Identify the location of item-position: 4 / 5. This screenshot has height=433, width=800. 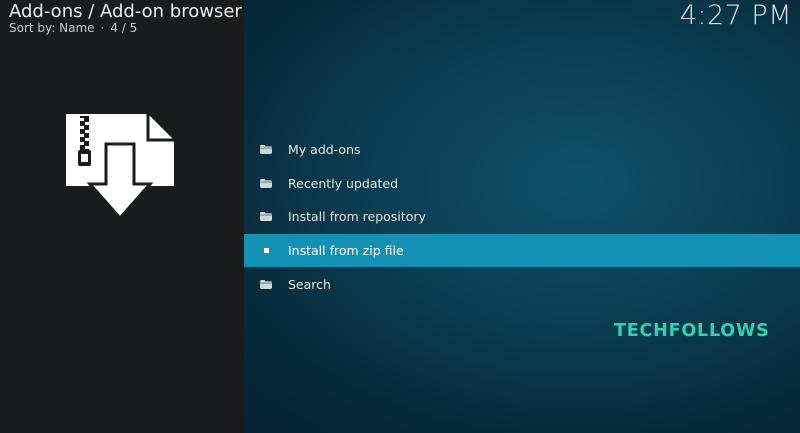
(124, 28).